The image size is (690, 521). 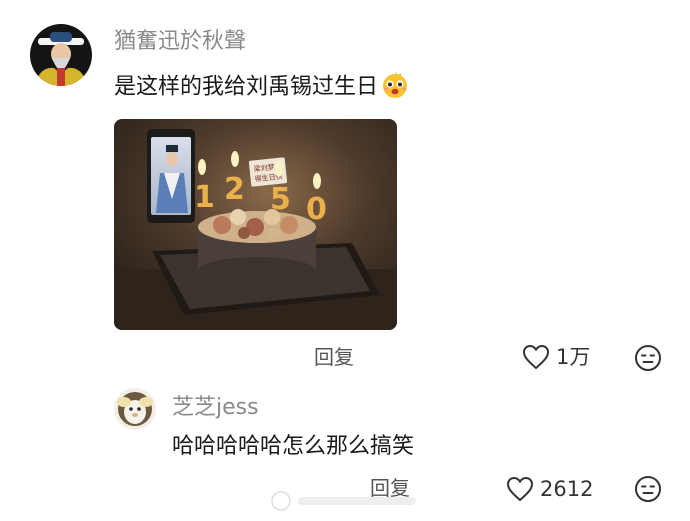 I want to click on reply-commenter-avatar, so click(x=135, y=409).